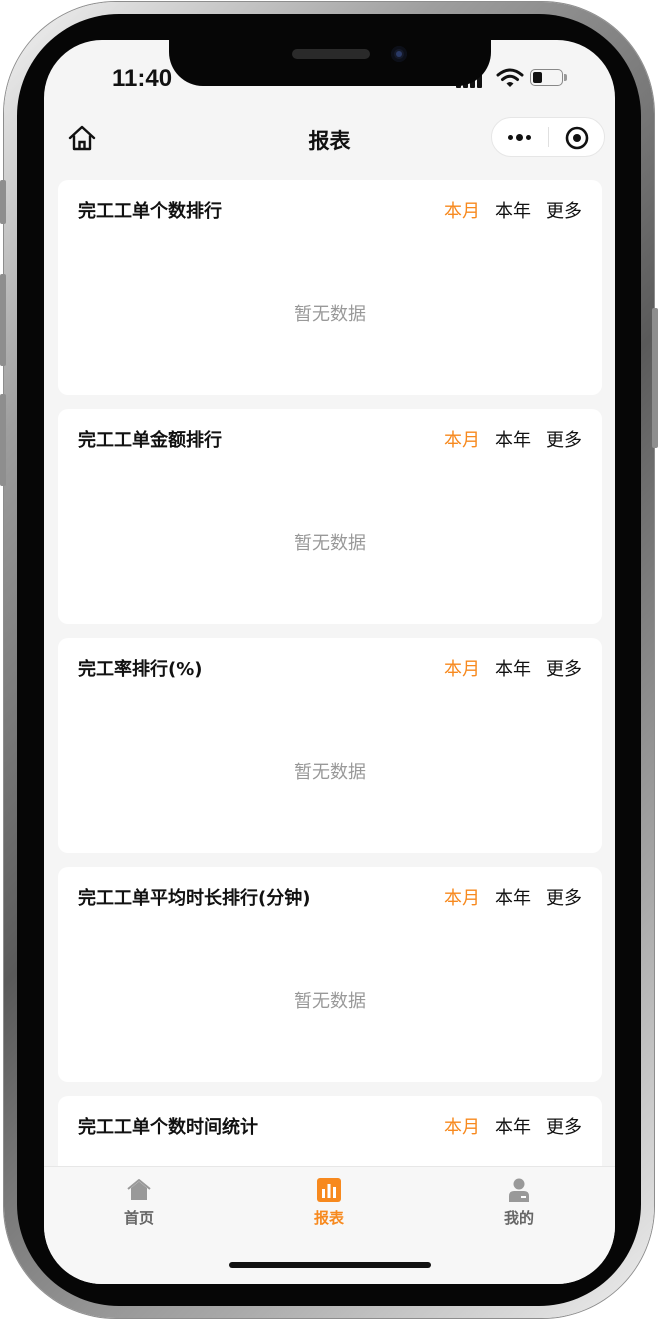  I want to click on front-camera, so click(399, 54).